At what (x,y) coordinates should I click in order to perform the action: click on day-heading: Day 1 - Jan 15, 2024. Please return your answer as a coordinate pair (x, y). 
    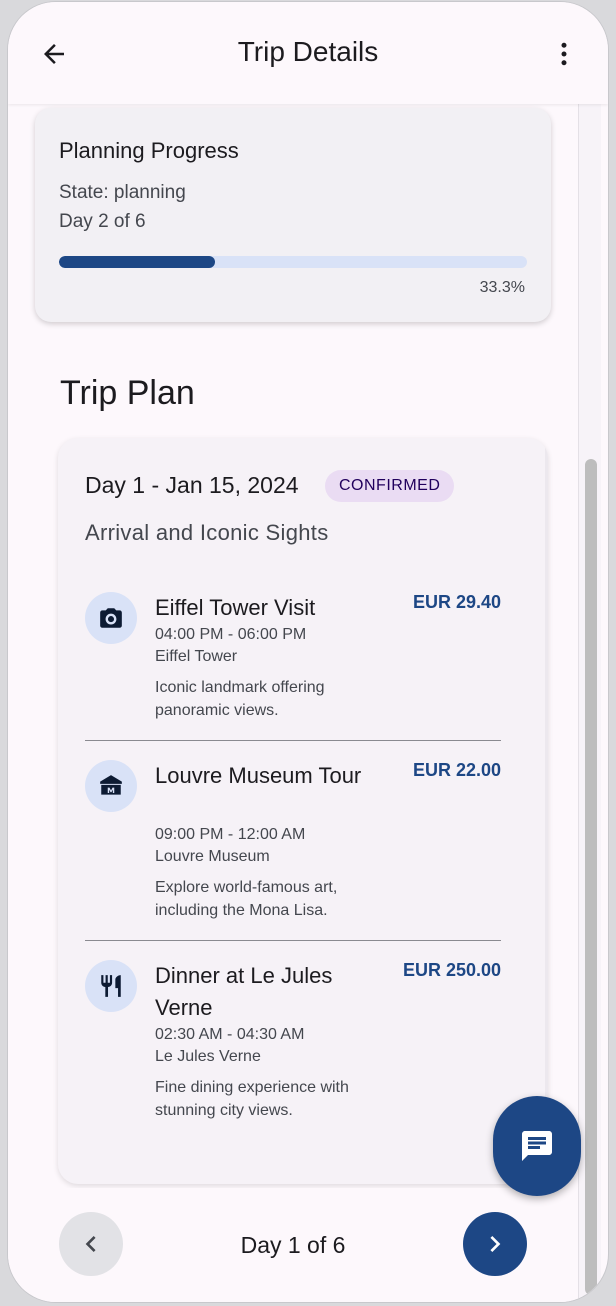
    Looking at the image, I should click on (192, 485).